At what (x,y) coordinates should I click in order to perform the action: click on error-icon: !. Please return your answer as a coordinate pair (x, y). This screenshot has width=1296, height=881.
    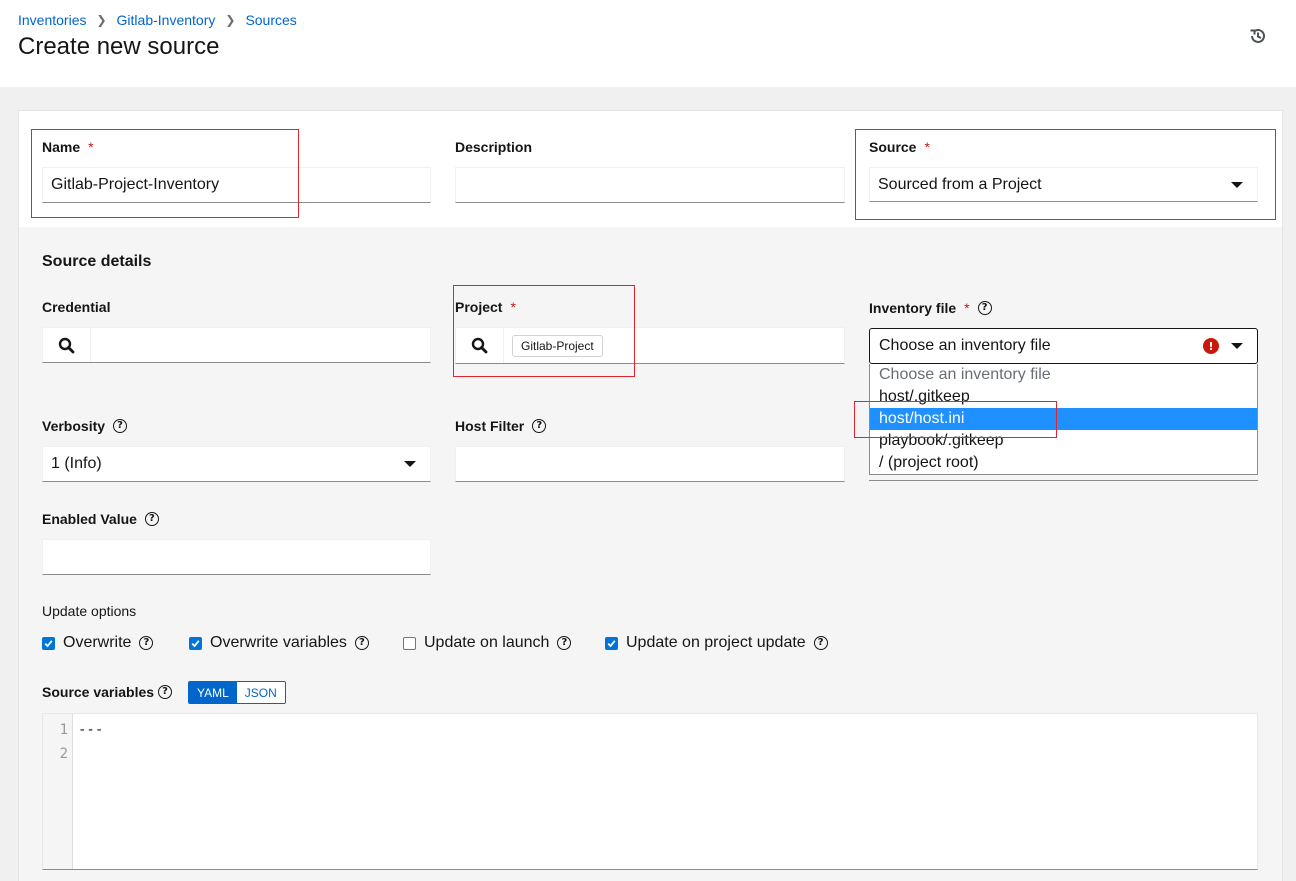
    Looking at the image, I should click on (1211, 346).